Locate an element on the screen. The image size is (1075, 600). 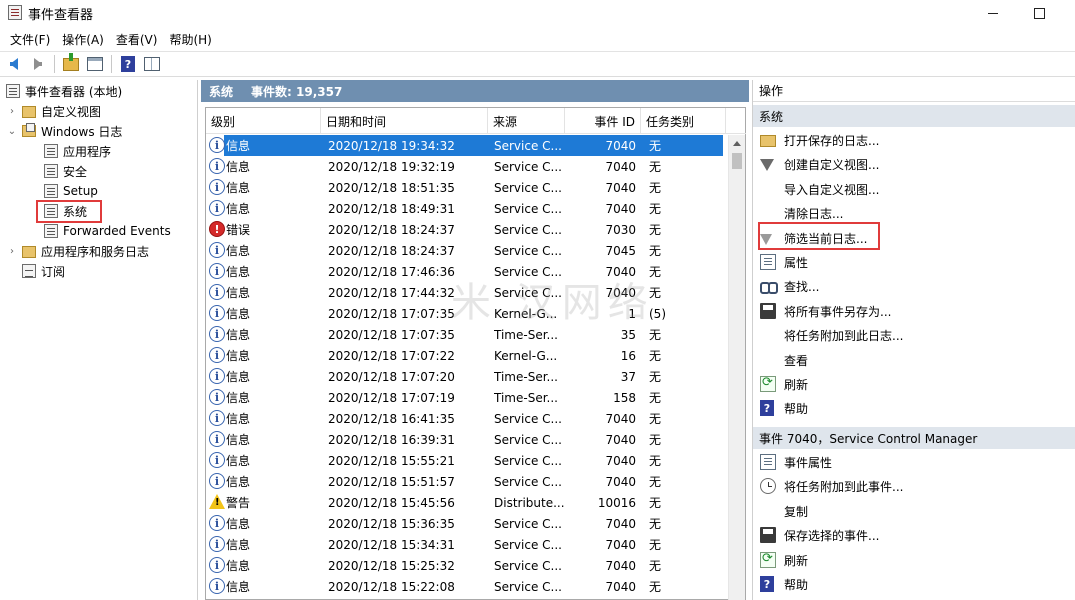
collapse-chevron-icon: ⌄ is located at coordinates (12, 131).